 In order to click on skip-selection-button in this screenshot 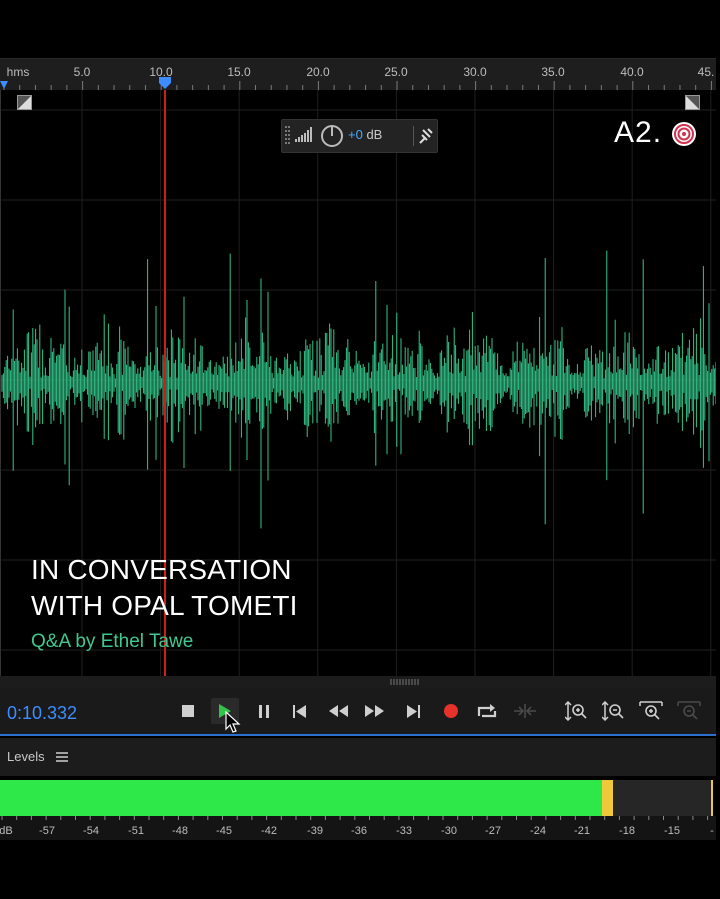, I will do `click(525, 711)`.